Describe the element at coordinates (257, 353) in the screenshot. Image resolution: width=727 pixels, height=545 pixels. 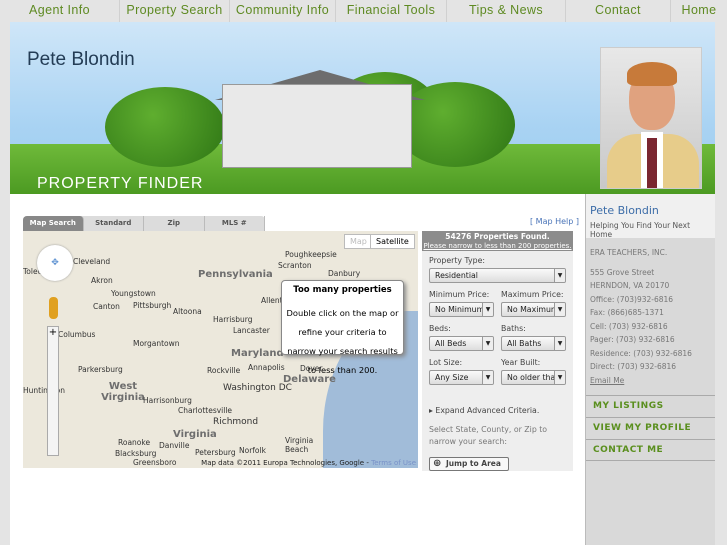
I see `state-label: Maryland` at that location.